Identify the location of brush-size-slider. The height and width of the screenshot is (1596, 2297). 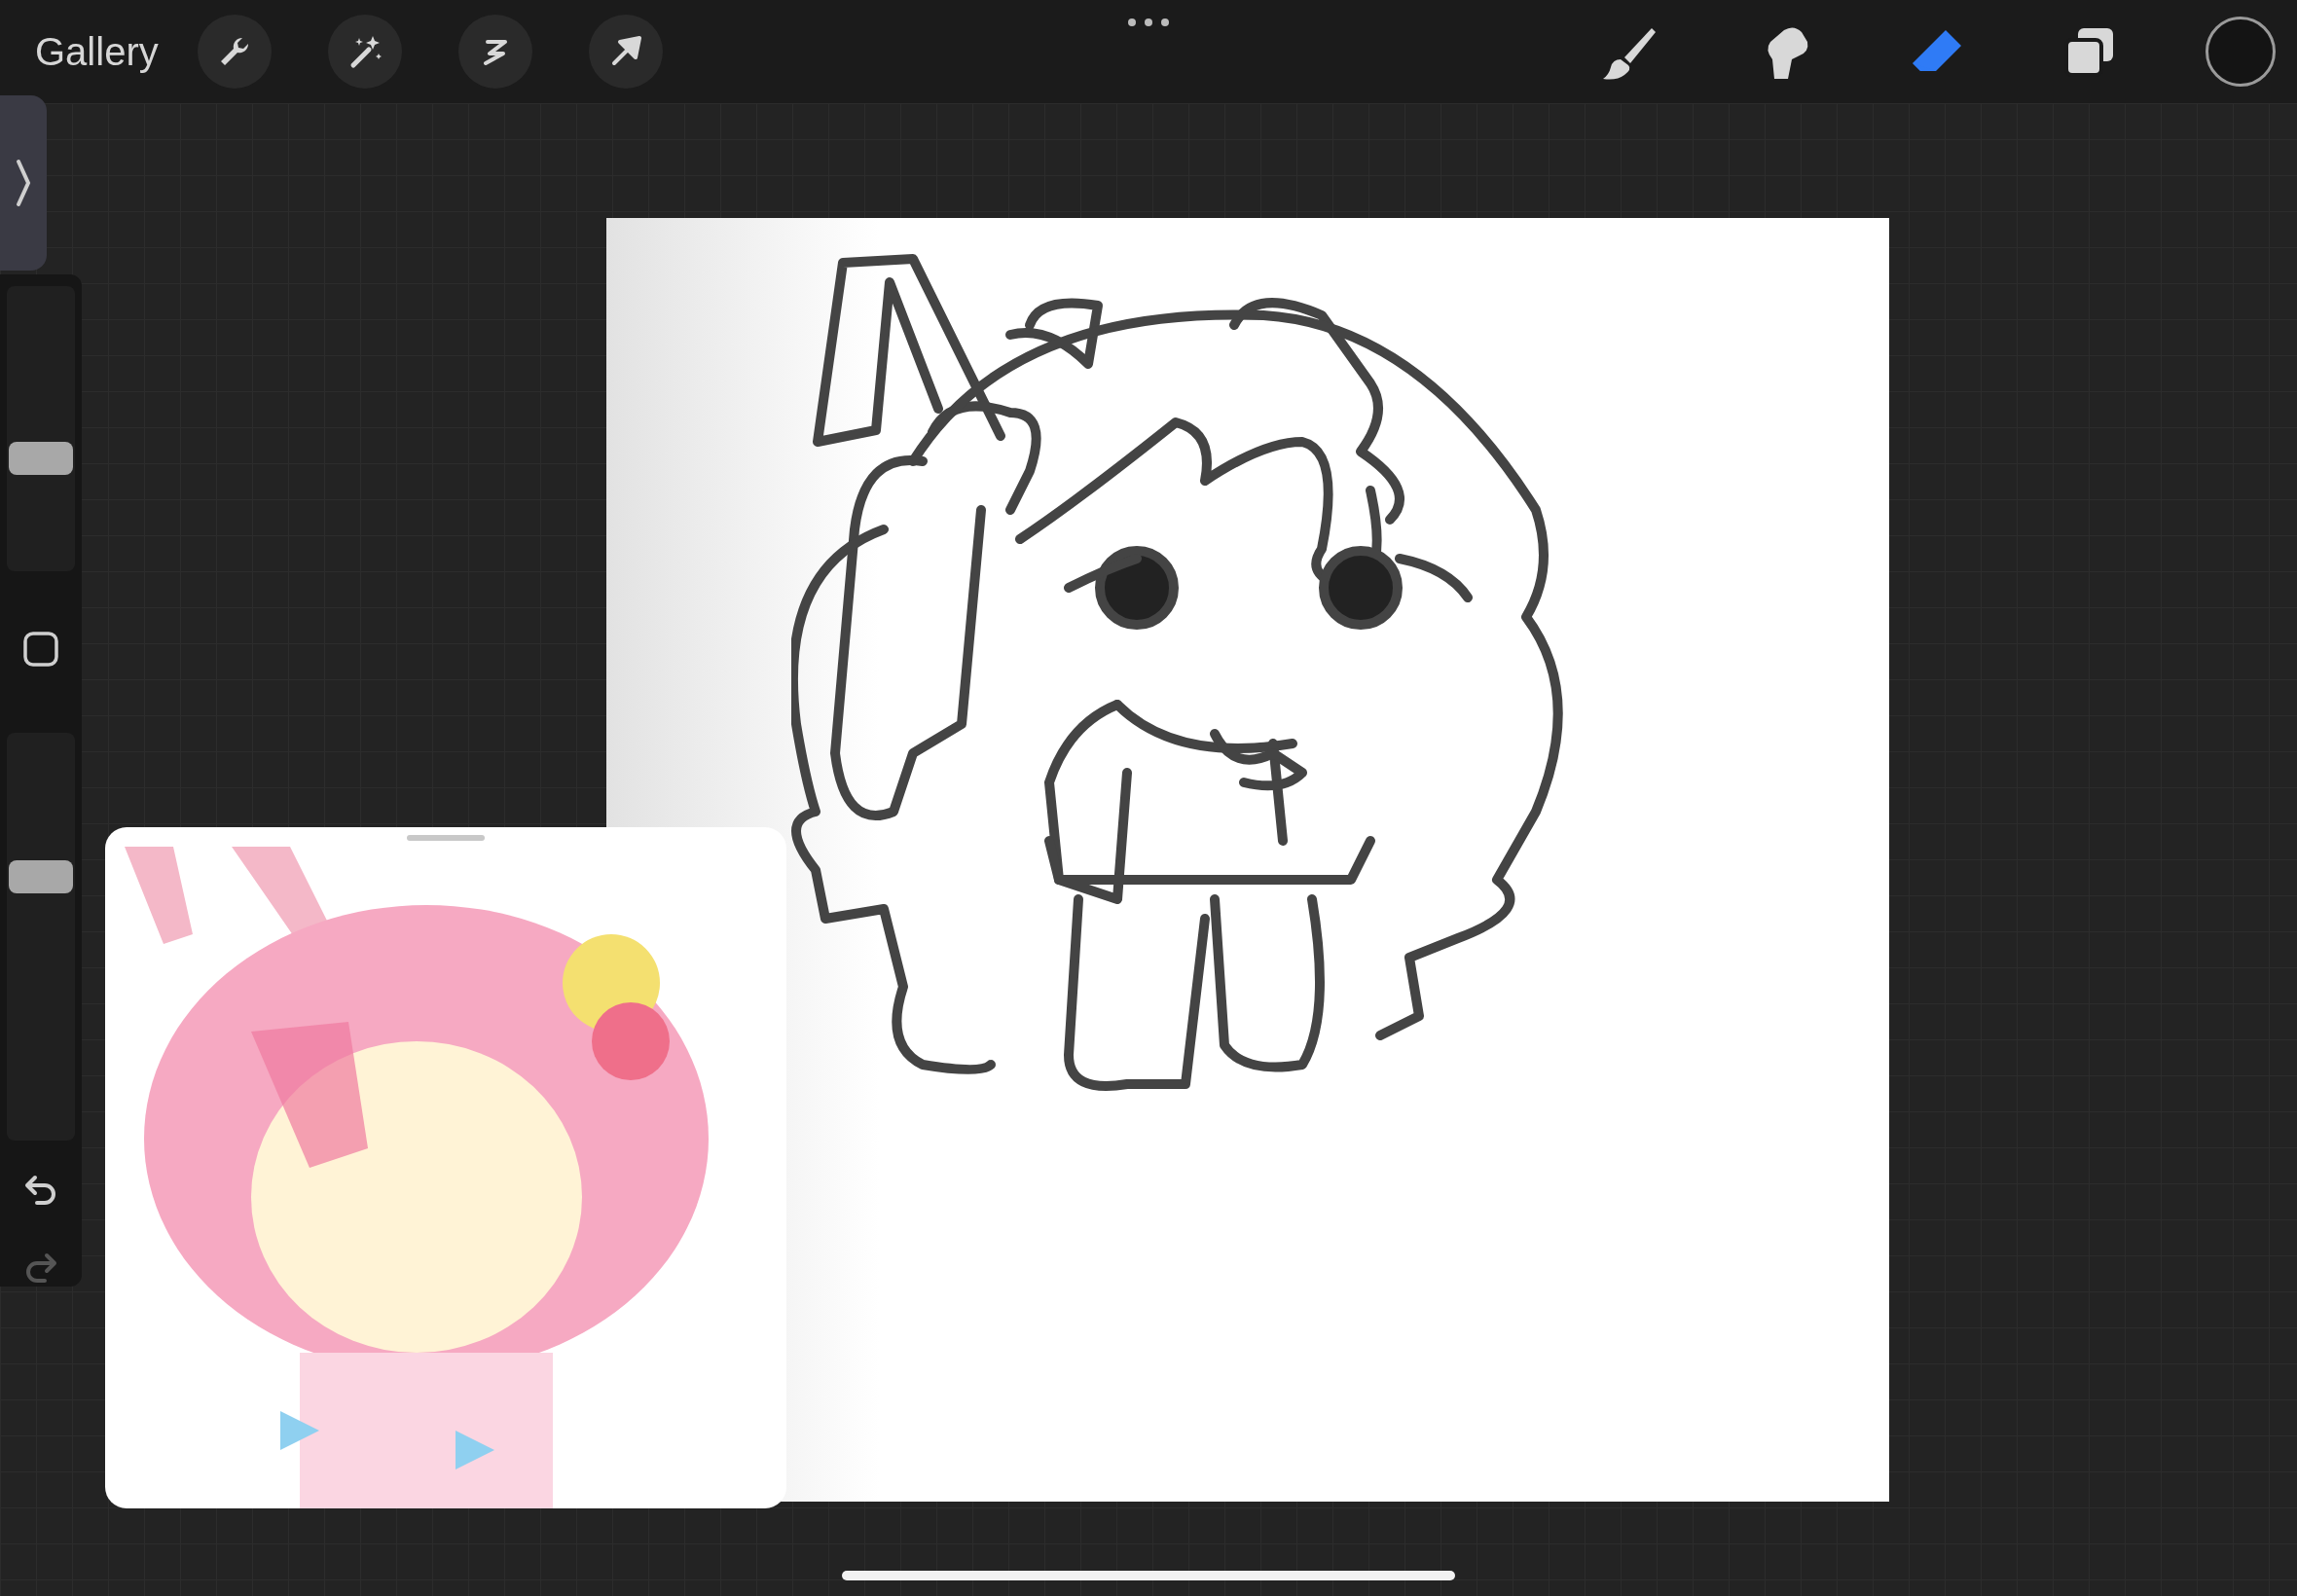
(41, 429).